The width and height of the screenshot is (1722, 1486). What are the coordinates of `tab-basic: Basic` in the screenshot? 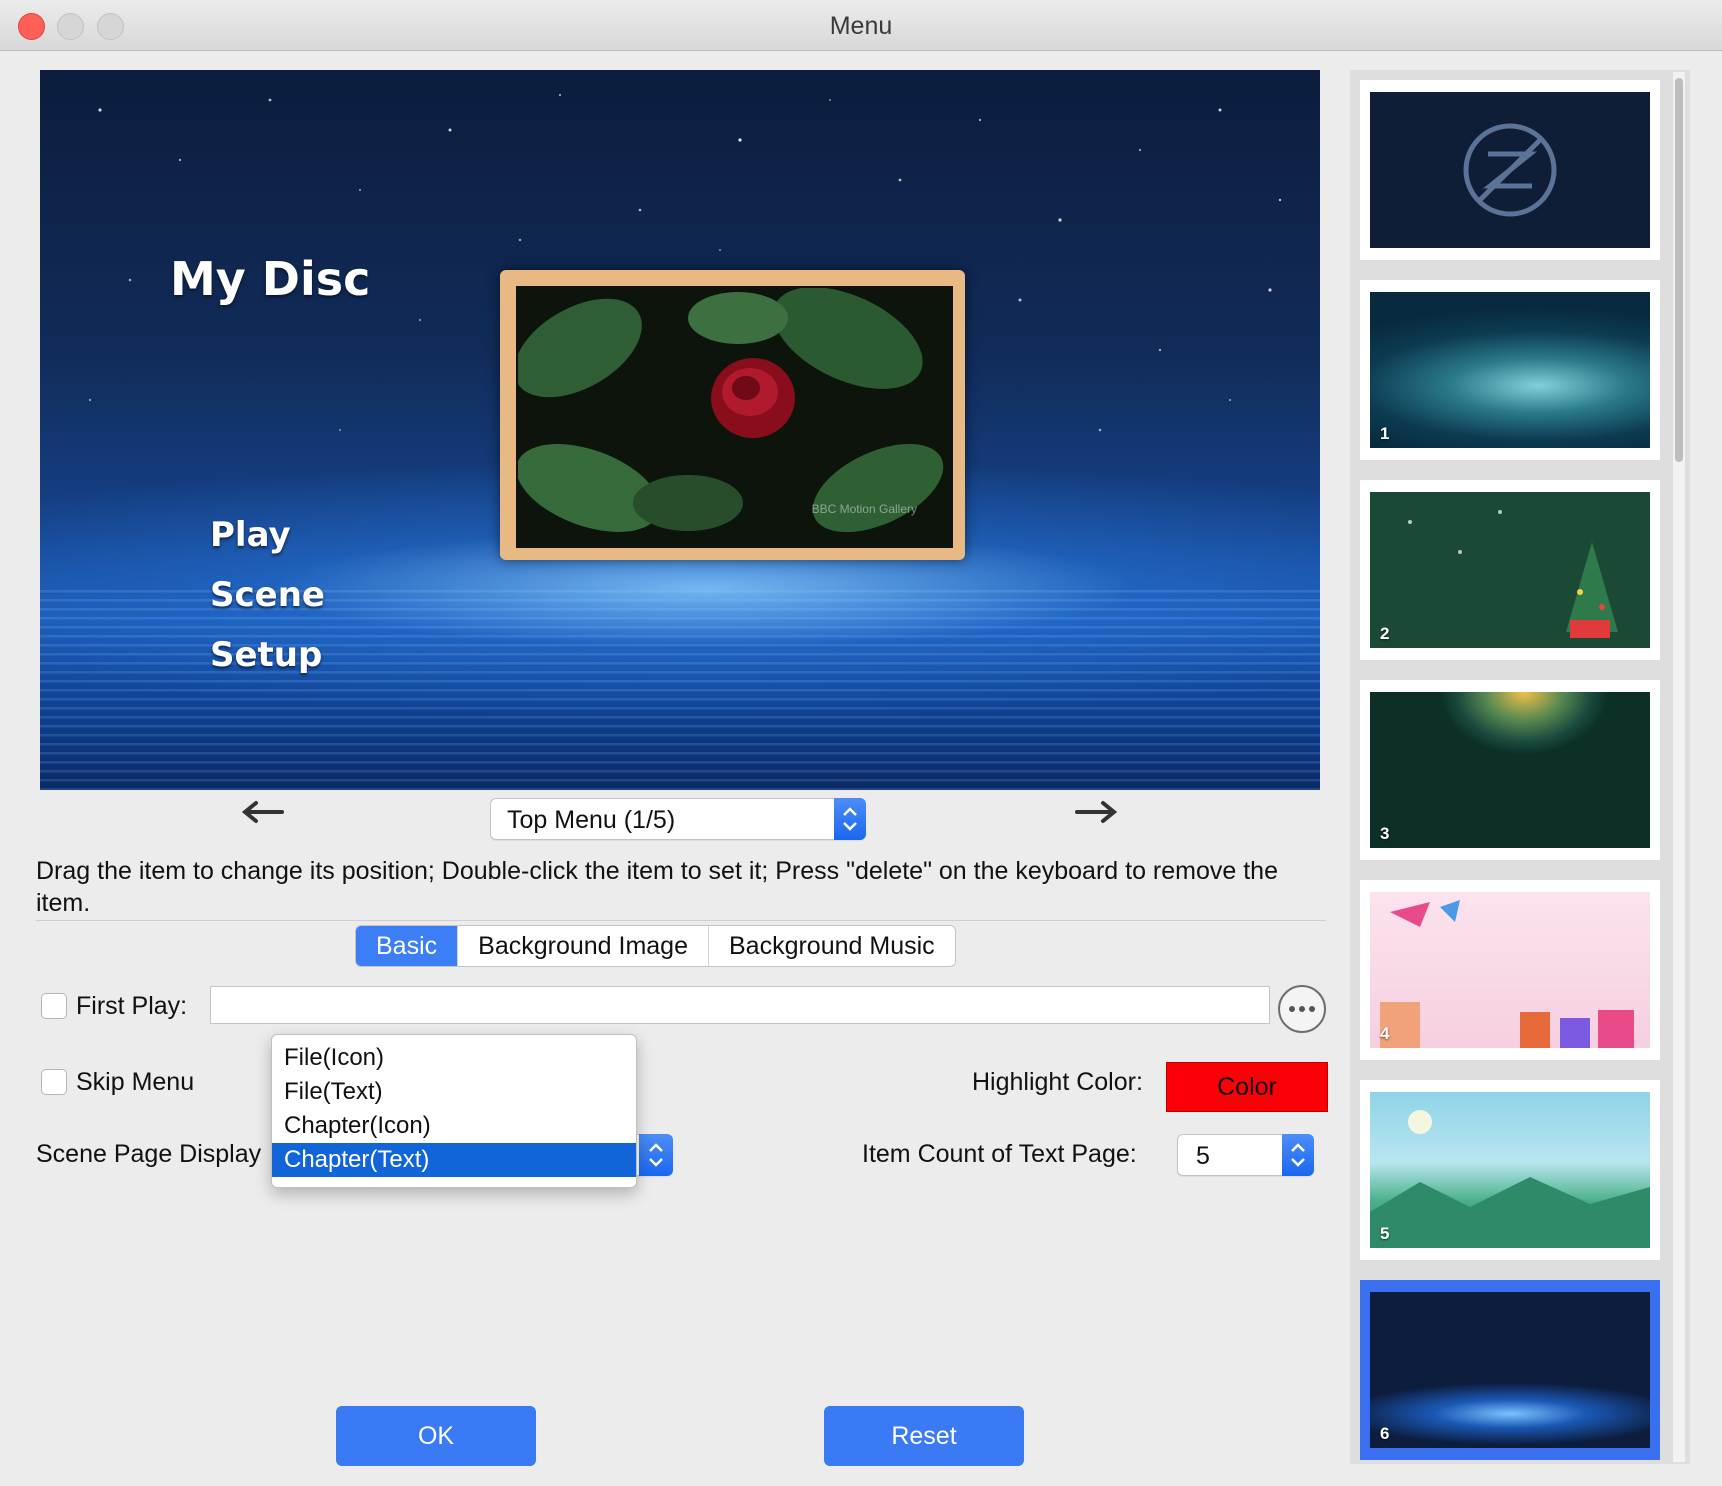 It's located at (407, 946).